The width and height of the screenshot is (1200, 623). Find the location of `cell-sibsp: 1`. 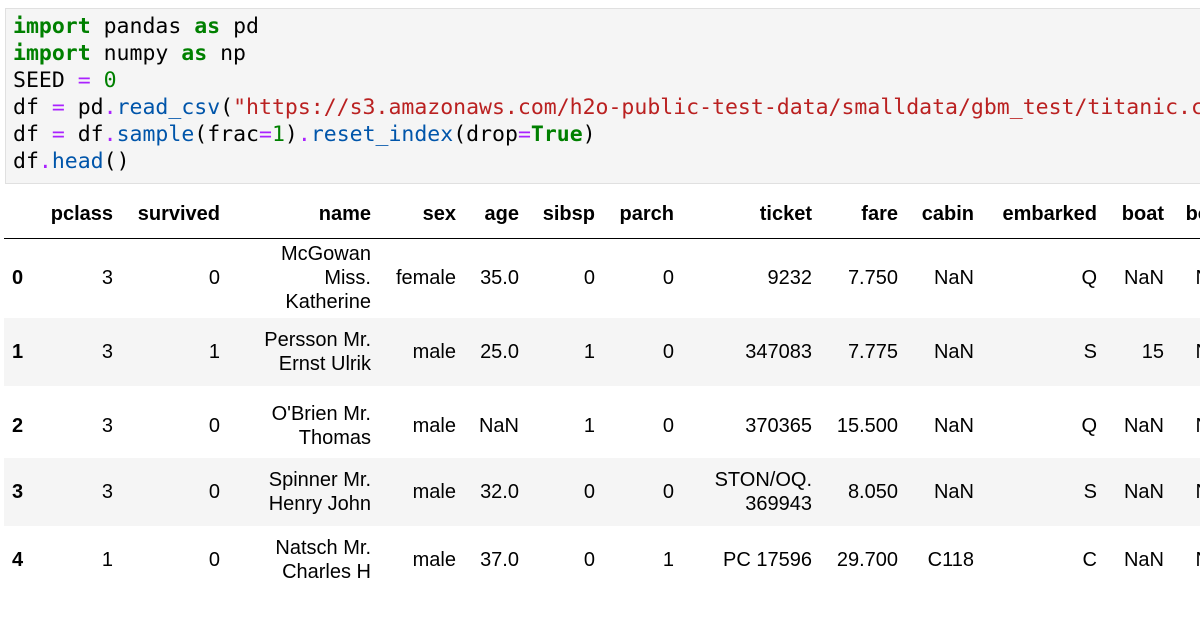

cell-sibsp: 1 is located at coordinates (589, 426).